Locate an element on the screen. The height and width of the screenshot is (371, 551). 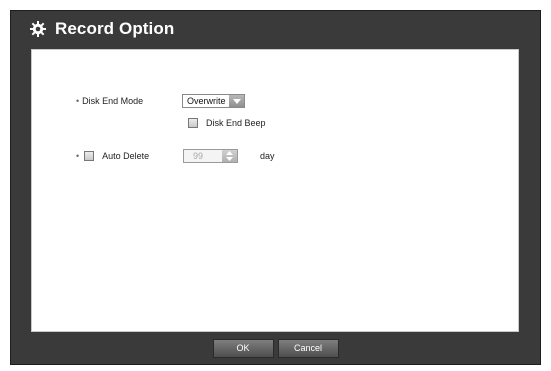
auto-delete-days-stepper: 99 is located at coordinates (210, 156).